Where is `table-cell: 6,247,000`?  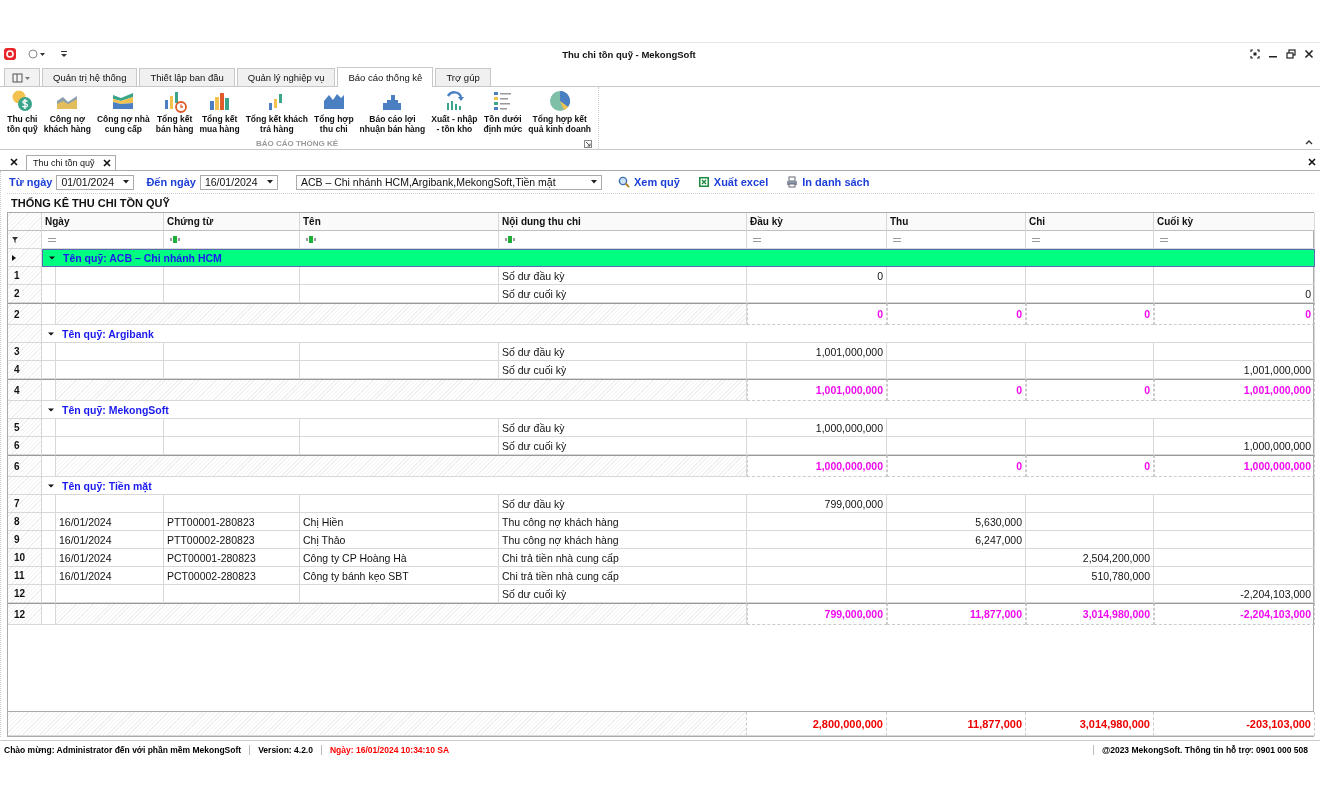 table-cell: 6,247,000 is located at coordinates (956, 540).